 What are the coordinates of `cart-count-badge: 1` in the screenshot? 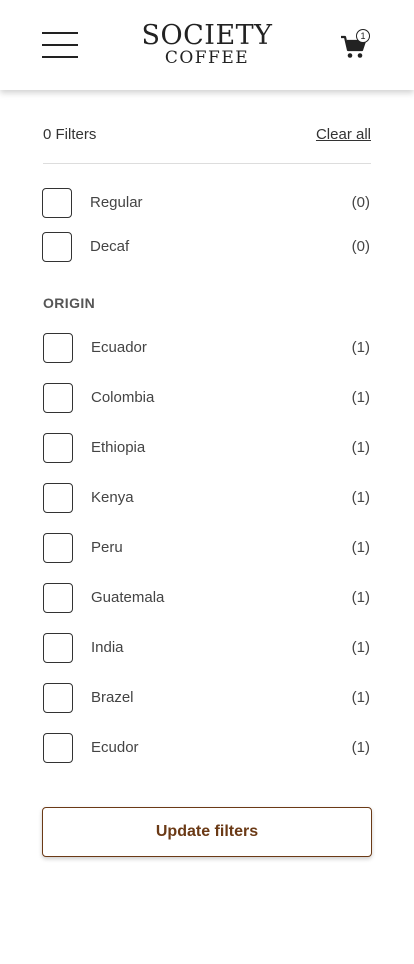 It's located at (363, 36).